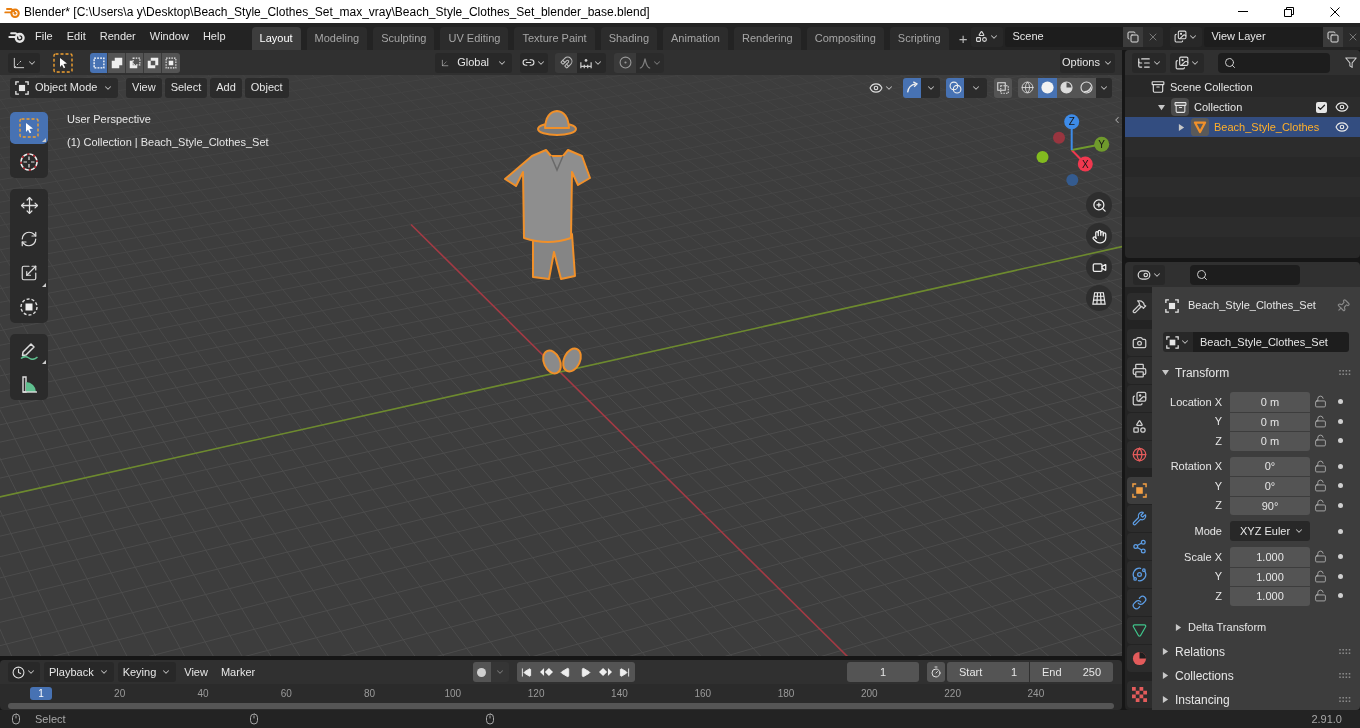  Describe the element at coordinates (561, 706) in the screenshot. I see `timeline-scrollbar` at that location.